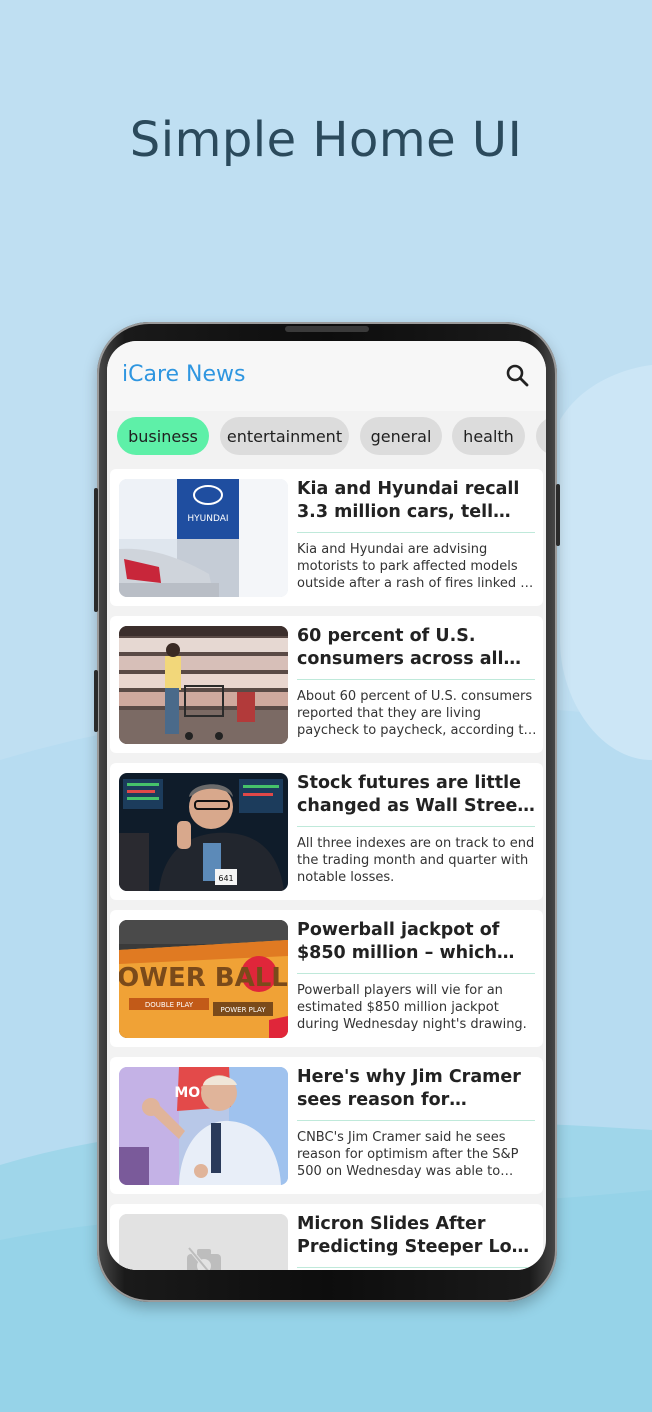  I want to click on chip-label: entertainment, so click(284, 436).